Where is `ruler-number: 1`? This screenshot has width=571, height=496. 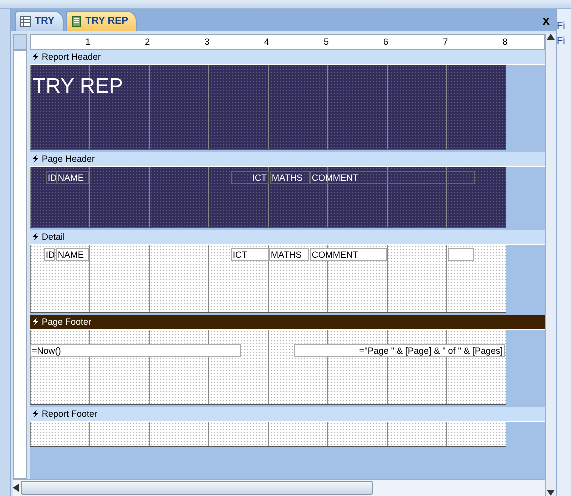
ruler-number: 1 is located at coordinates (87, 42).